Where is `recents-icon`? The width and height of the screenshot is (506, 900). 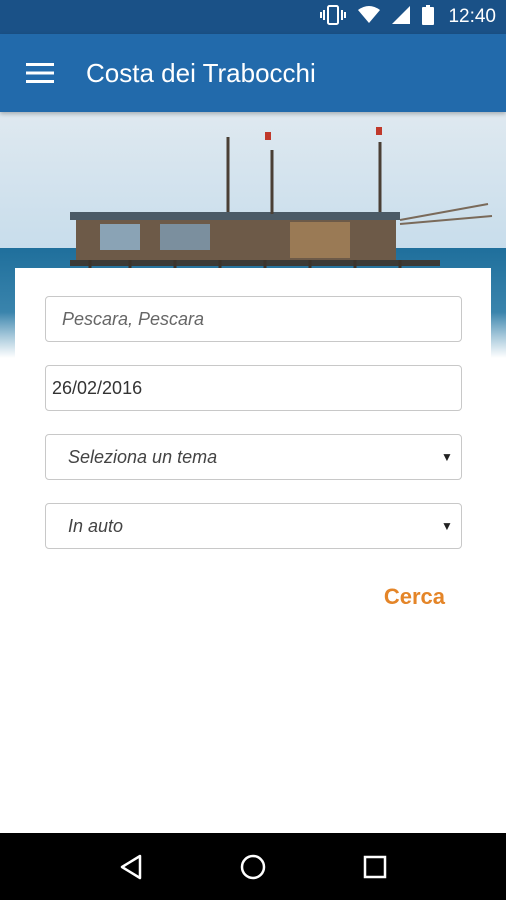 recents-icon is located at coordinates (375, 867).